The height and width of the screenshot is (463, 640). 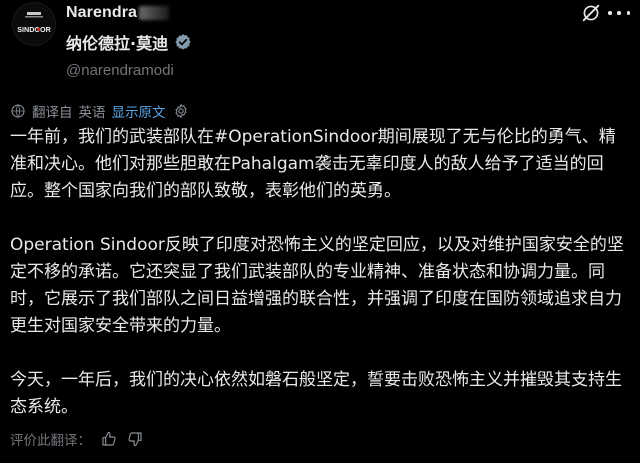 I want to click on grok-icon, so click(x=591, y=13).